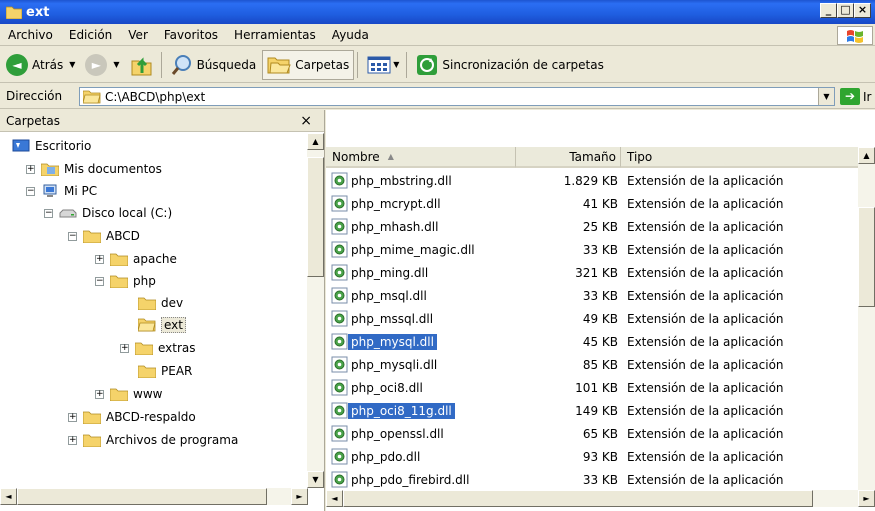  Describe the element at coordinates (191, 35) in the screenshot. I see `menu-favoritos: Favoritos` at that location.